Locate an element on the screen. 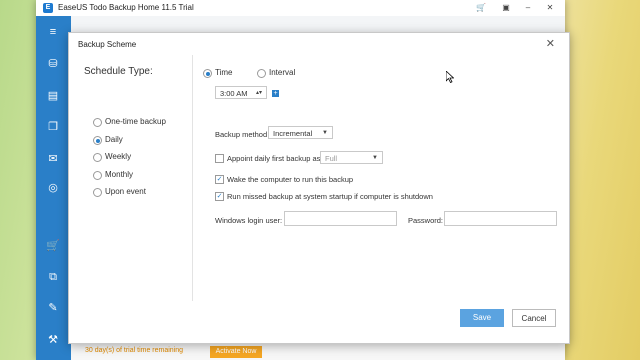 The height and width of the screenshot is (360, 640). sidebar: ≡ ⛁ ▤ ❐ ✉ ◎ 🛒 ⧉ ✎ ⚒ is located at coordinates (53, 188).